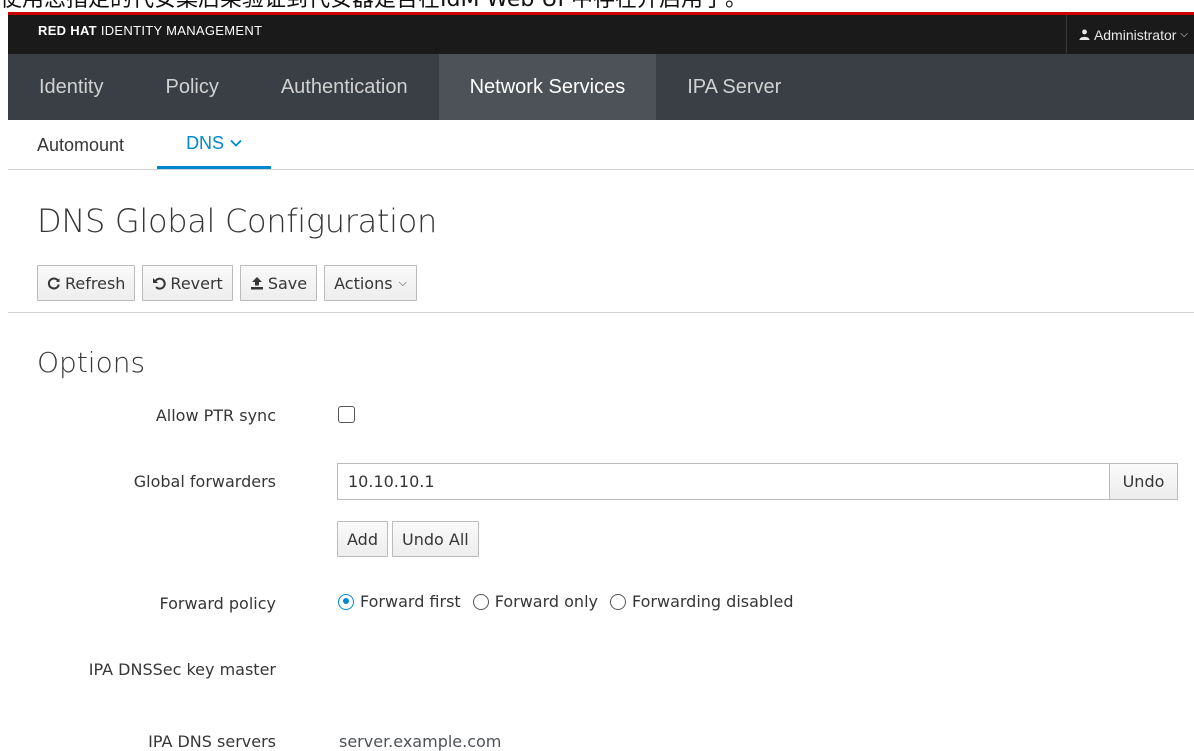  What do you see at coordinates (91, 362) in the screenshot?
I see `section-title: Options` at bounding box center [91, 362].